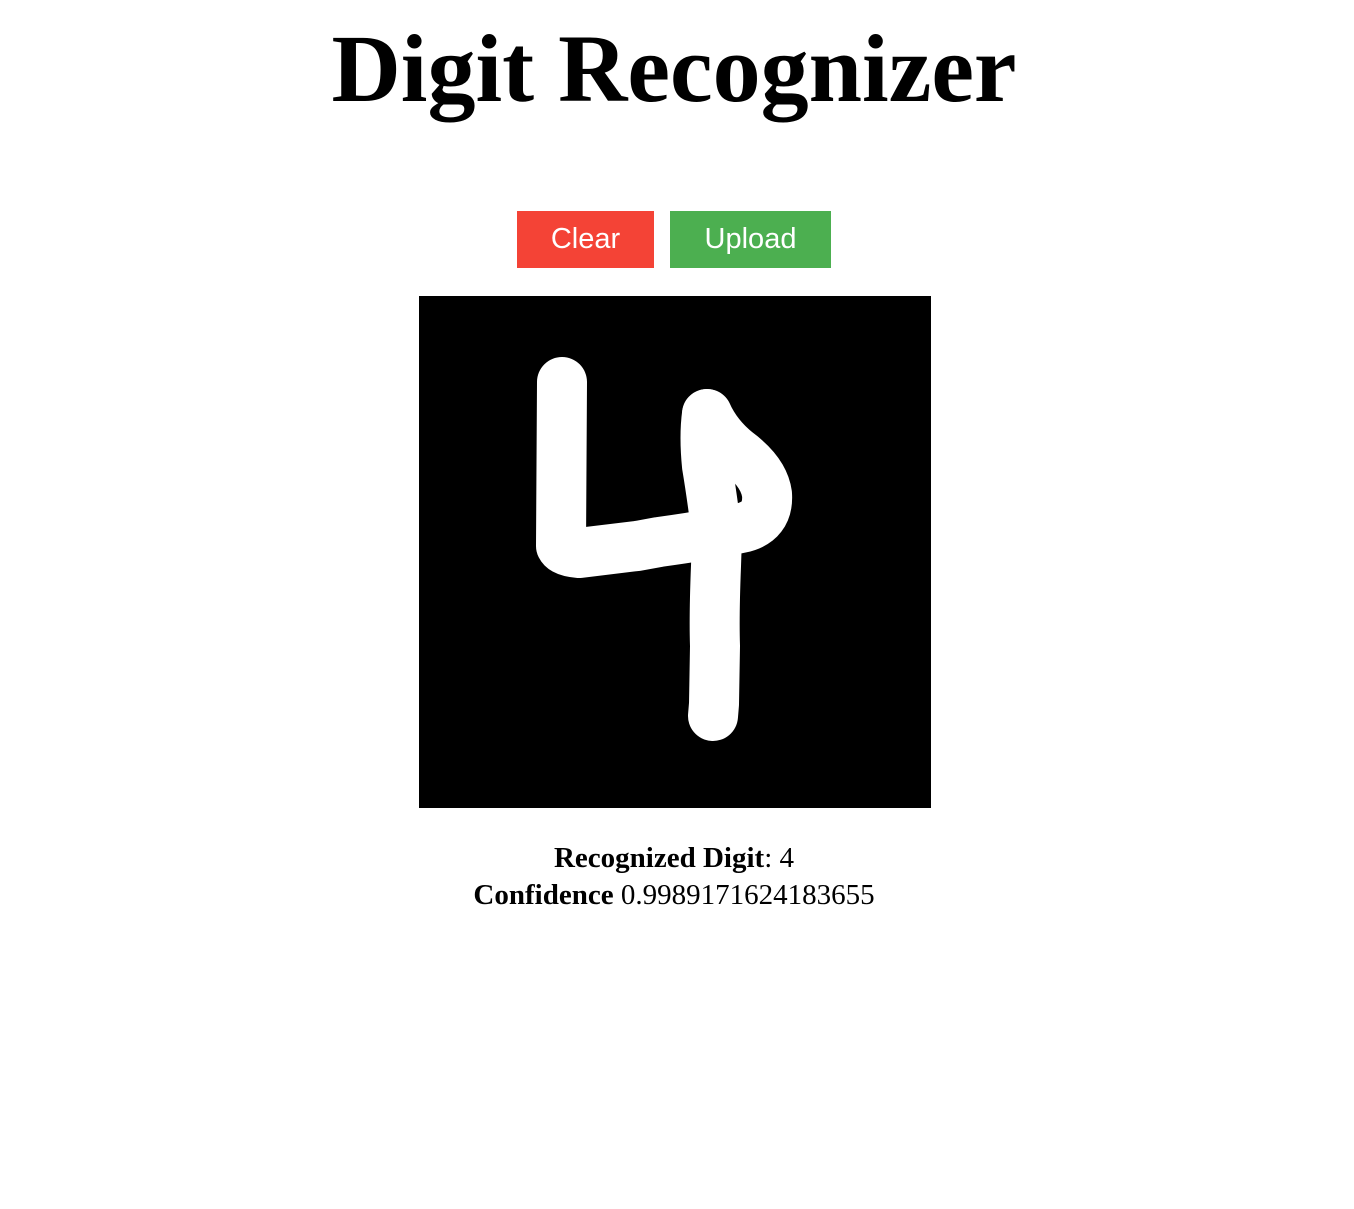 This screenshot has width=1354, height=1209. Describe the element at coordinates (750, 239) in the screenshot. I see `upload-button: Upload` at that location.